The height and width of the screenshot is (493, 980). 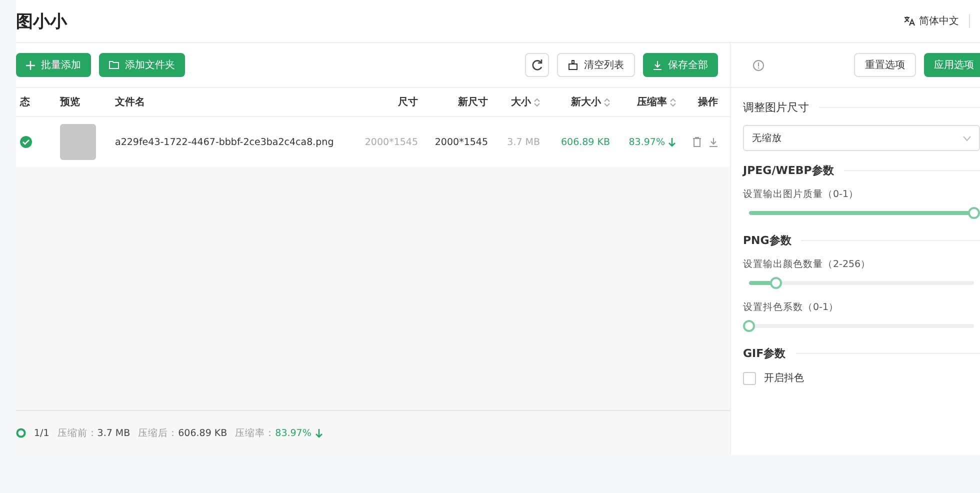 What do you see at coordinates (70, 102) in the screenshot?
I see `column-header: 预览` at bounding box center [70, 102].